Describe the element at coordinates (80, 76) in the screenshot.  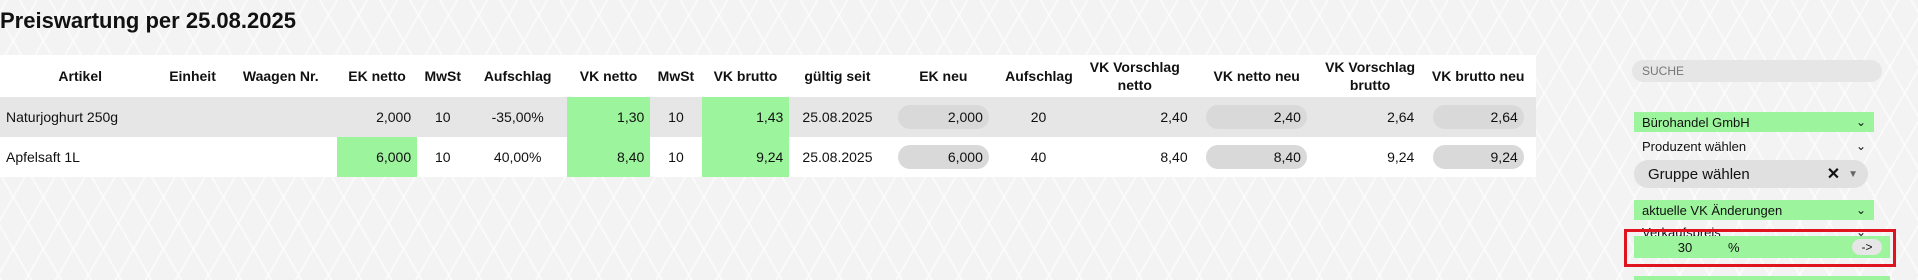
I see `col-header-artikel: Artikel` at that location.